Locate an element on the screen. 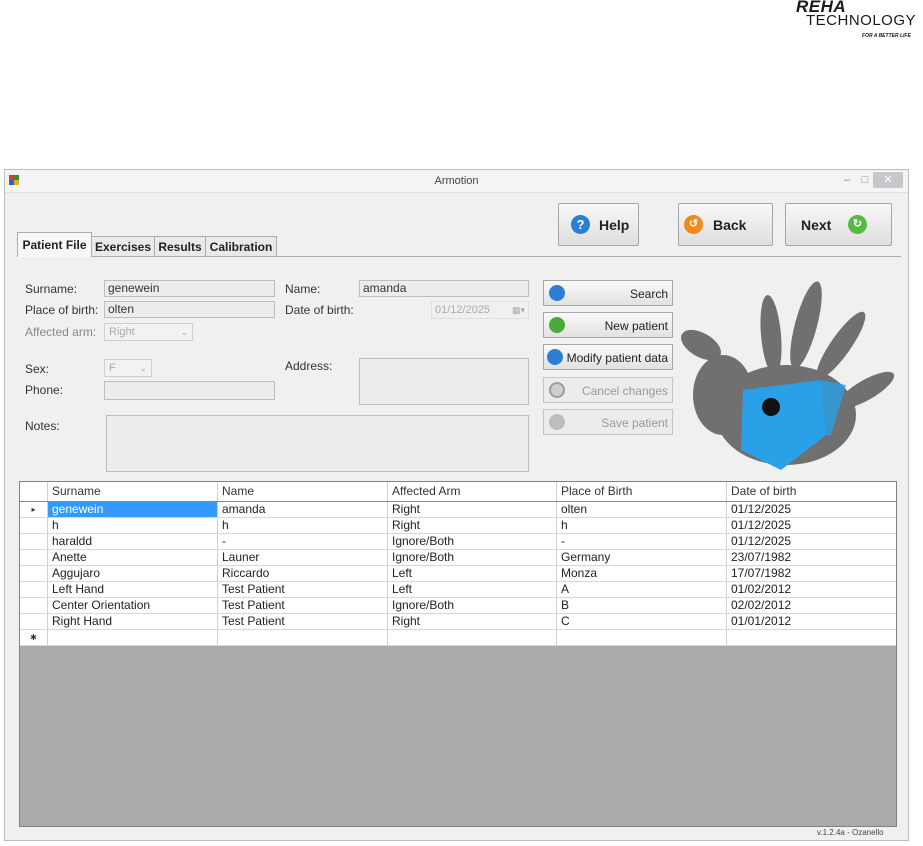 This screenshot has height=846, width=923. cell-date-of-birth: 01/01/2012 is located at coordinates (811, 621).